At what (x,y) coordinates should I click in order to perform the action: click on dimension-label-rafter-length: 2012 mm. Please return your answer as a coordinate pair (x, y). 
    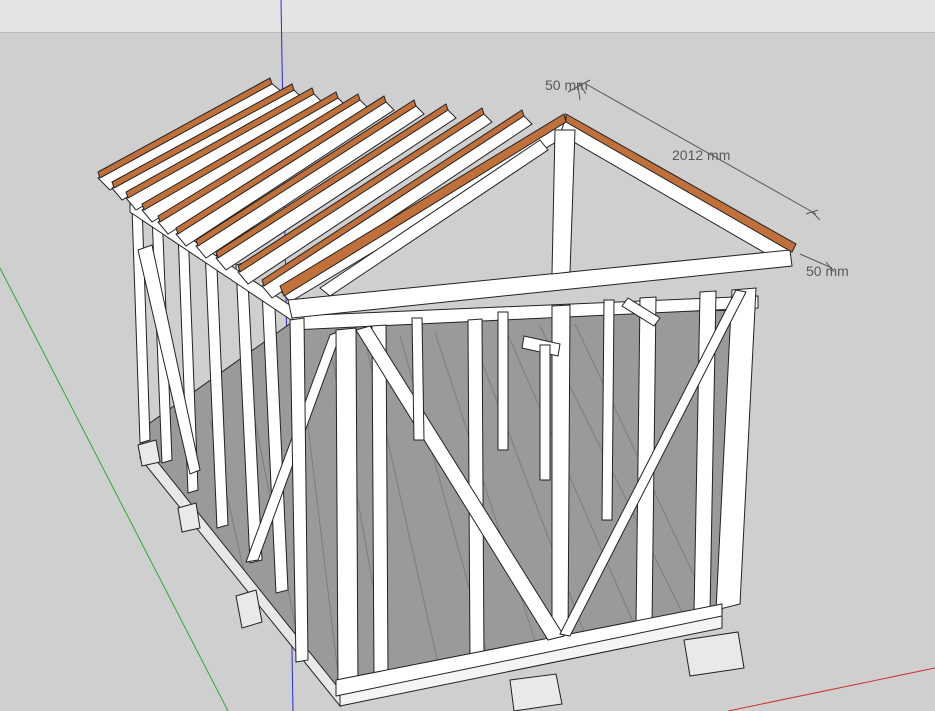
    Looking at the image, I should click on (701, 155).